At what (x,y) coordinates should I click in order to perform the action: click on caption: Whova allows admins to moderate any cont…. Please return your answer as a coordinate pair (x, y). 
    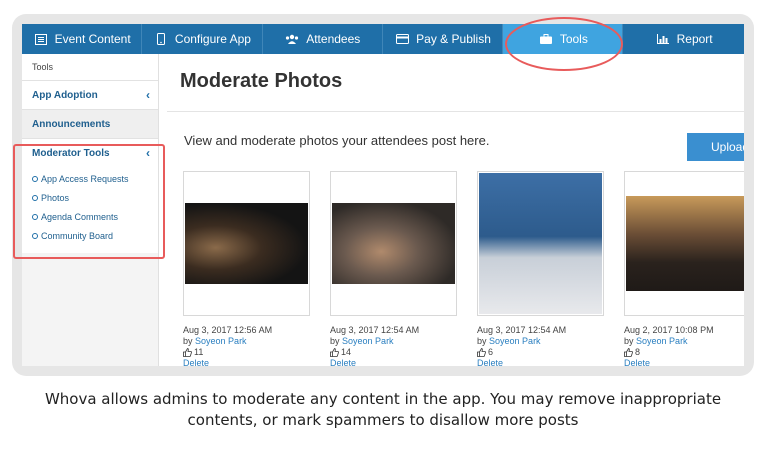
    Looking at the image, I should click on (383, 410).